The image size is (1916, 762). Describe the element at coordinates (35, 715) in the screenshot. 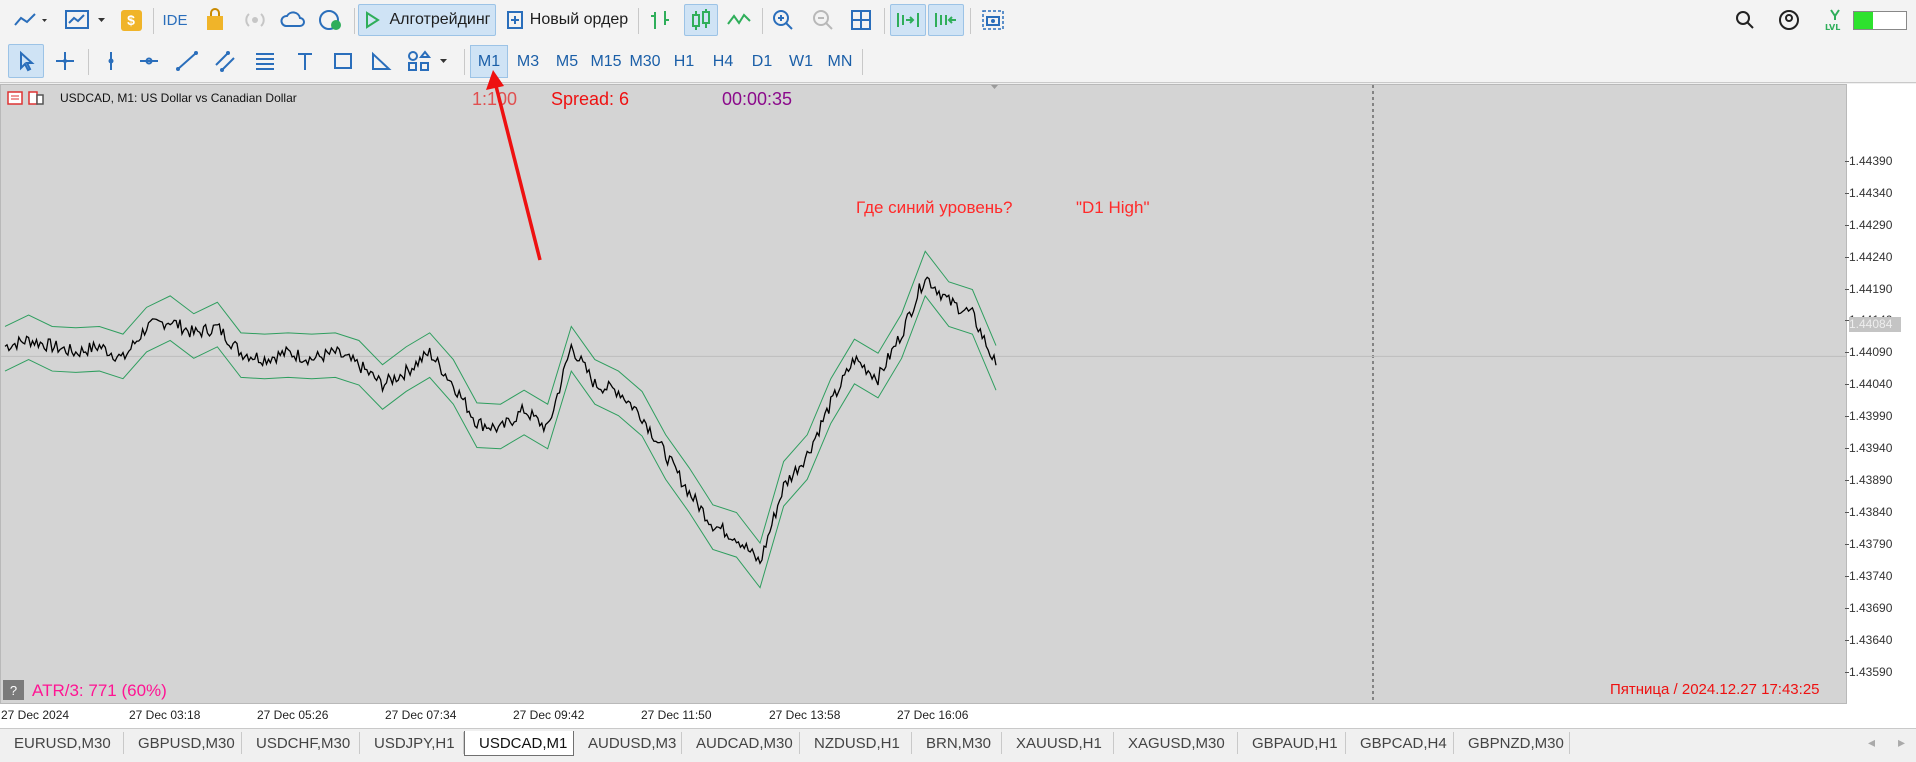

I see `time-tick: 27 Dec 2024` at that location.